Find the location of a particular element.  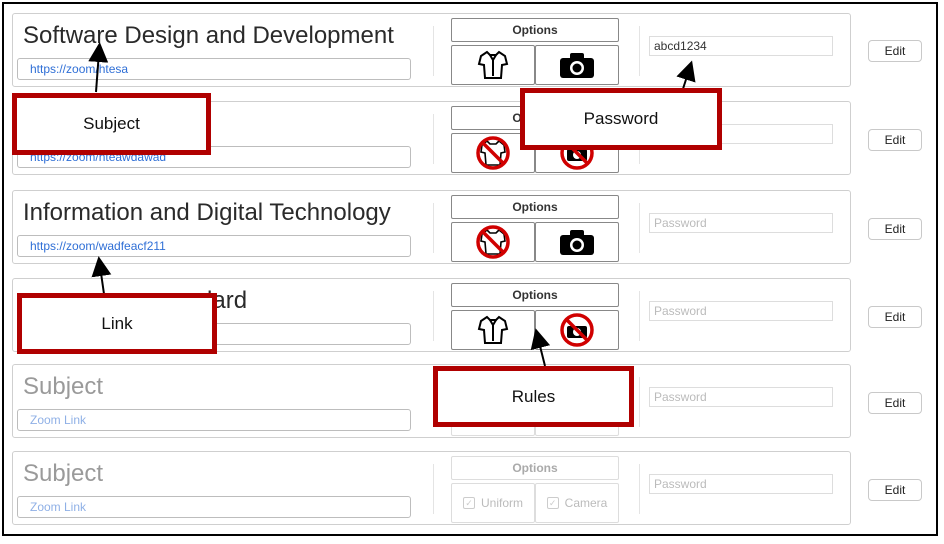

uniform-checkbox: ✓ Uniform is located at coordinates (493, 503).